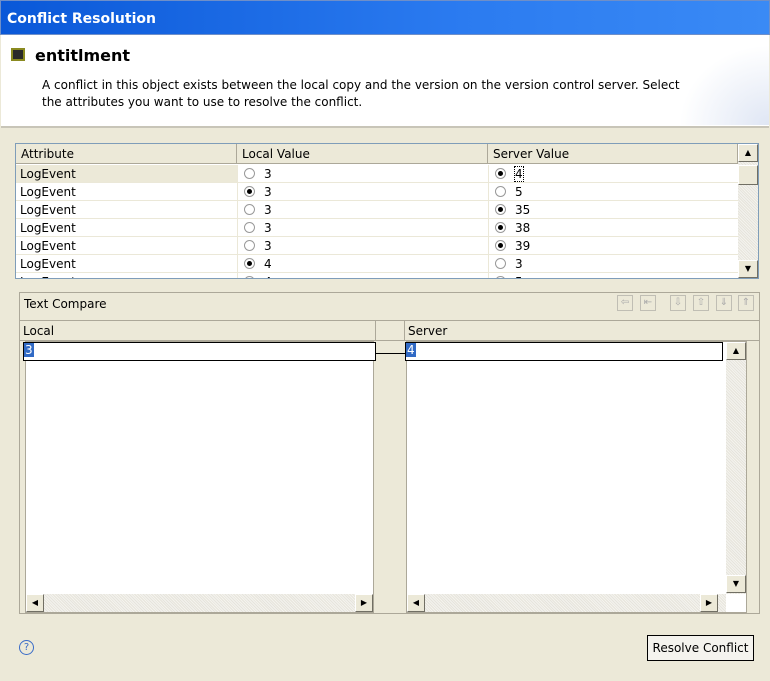 This screenshot has height=681, width=770. I want to click on column-header-attribute: Attribute, so click(126, 154).